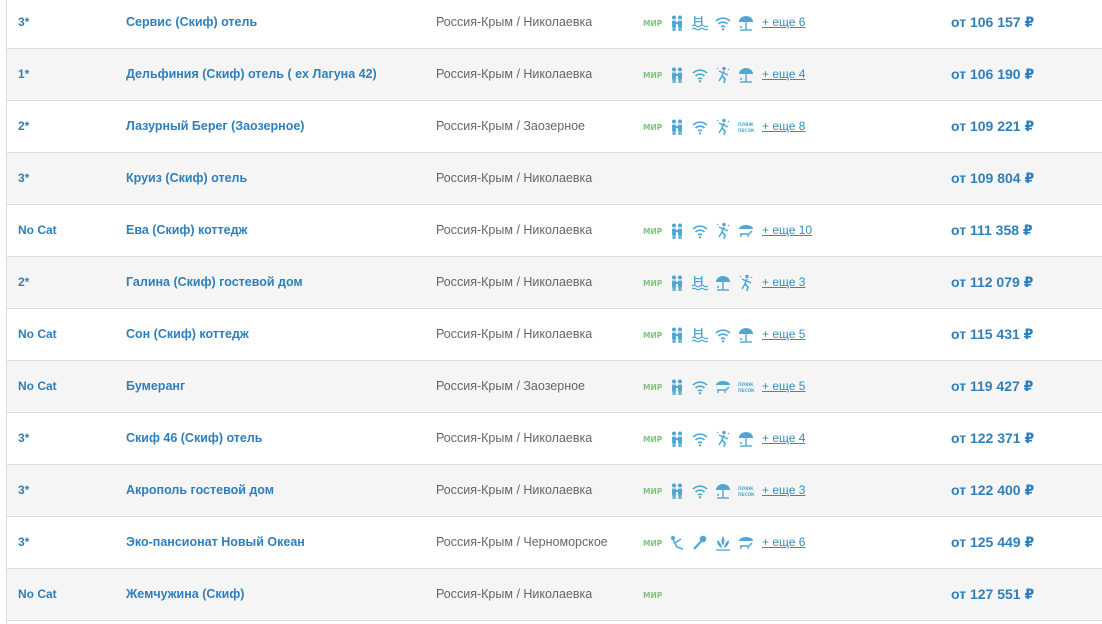 The width and height of the screenshot is (1102, 624). What do you see at coordinates (992, 438) in the screenshot?
I see `hotel-price: от 122 371 ₽` at bounding box center [992, 438].